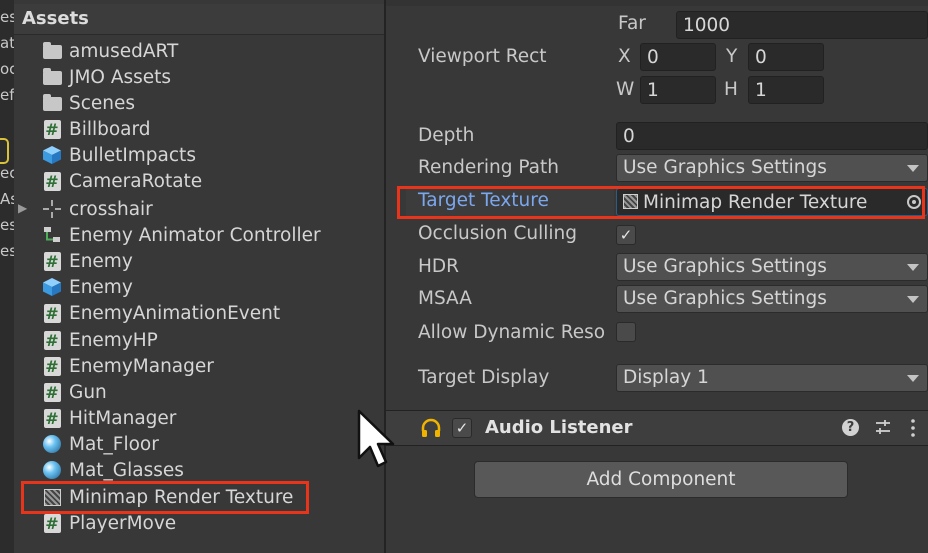 This screenshot has height=553, width=928. I want to click on asset-item: crosshair, so click(97, 209).